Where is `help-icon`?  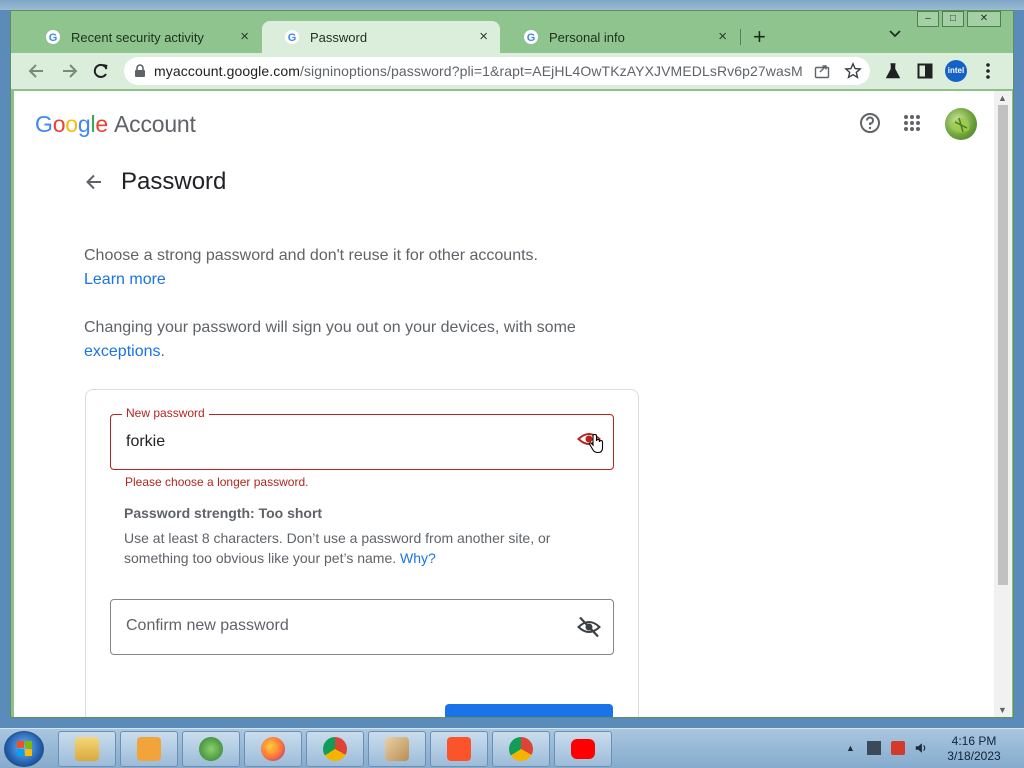
help-icon is located at coordinates (870, 123).